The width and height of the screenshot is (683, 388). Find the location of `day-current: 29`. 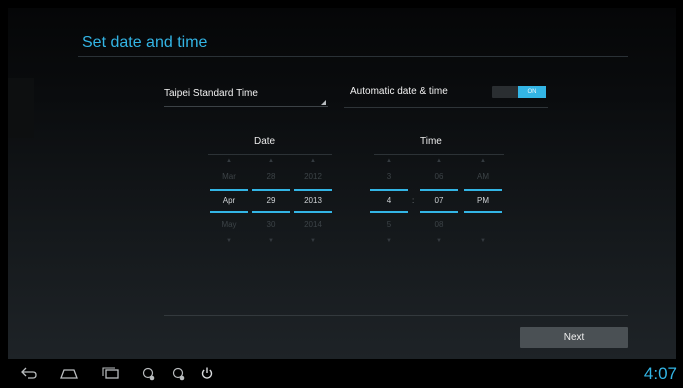

day-current: 29 is located at coordinates (271, 200).